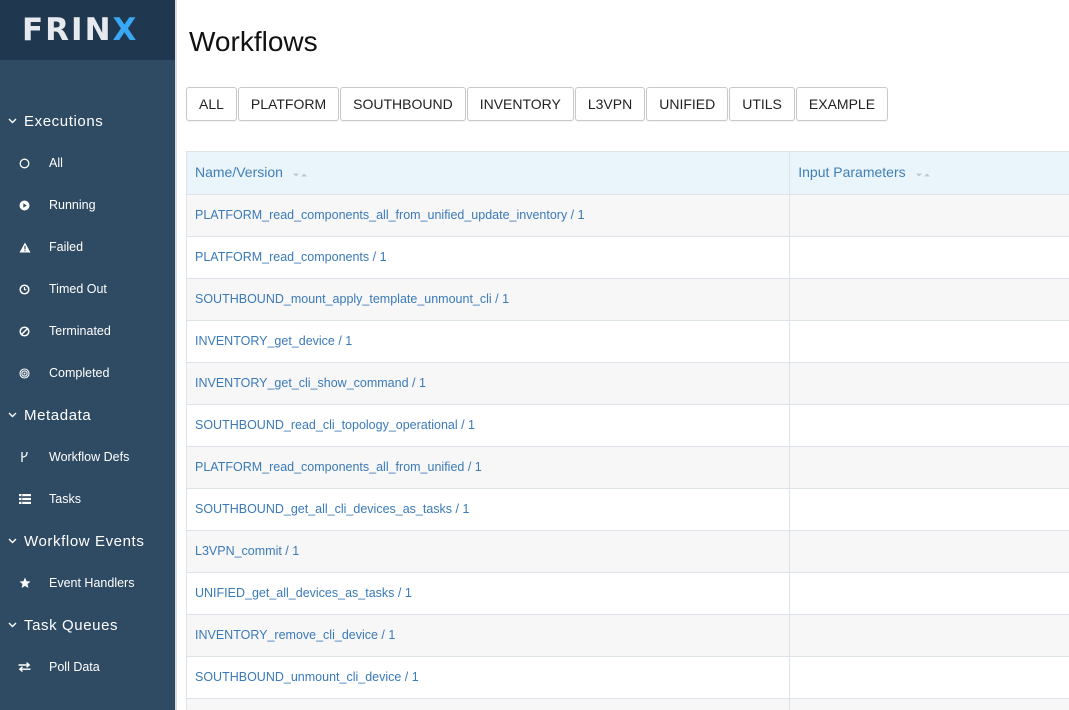 The height and width of the screenshot is (710, 1069). What do you see at coordinates (87, 163) in the screenshot?
I see `sidebar-item-all: All` at bounding box center [87, 163].